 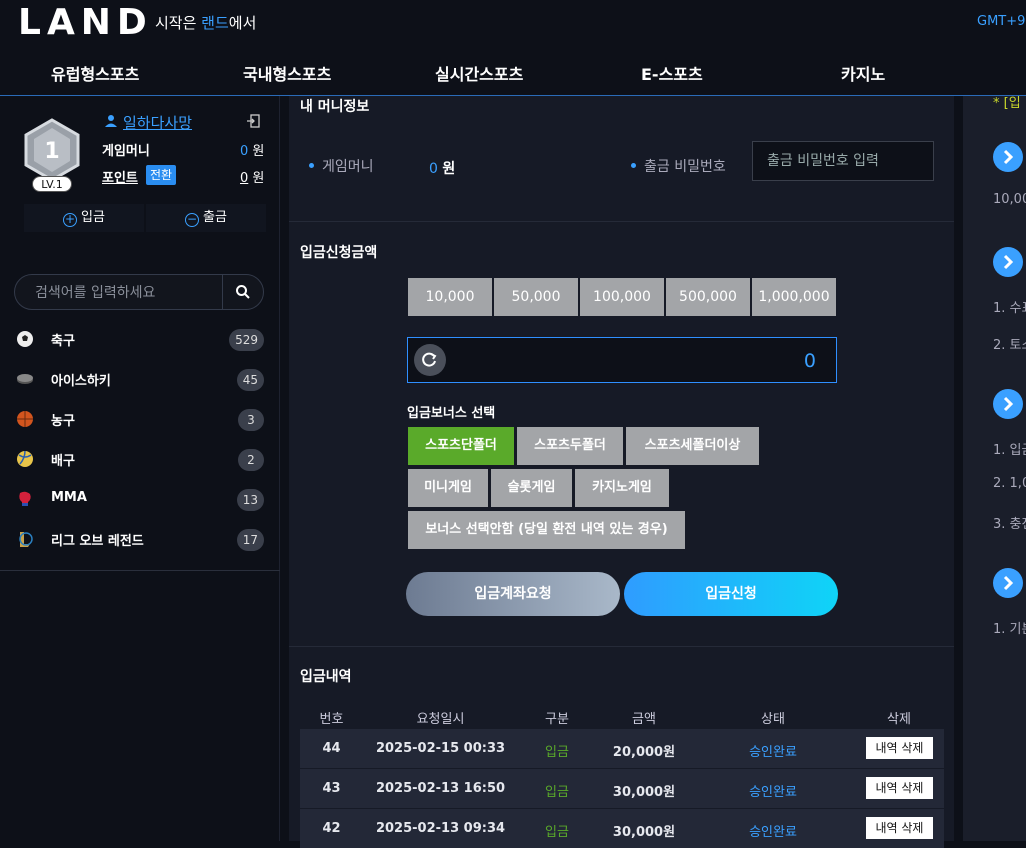 I want to click on bonus-sports-single: 스포츠단폴더, so click(x=461, y=446).